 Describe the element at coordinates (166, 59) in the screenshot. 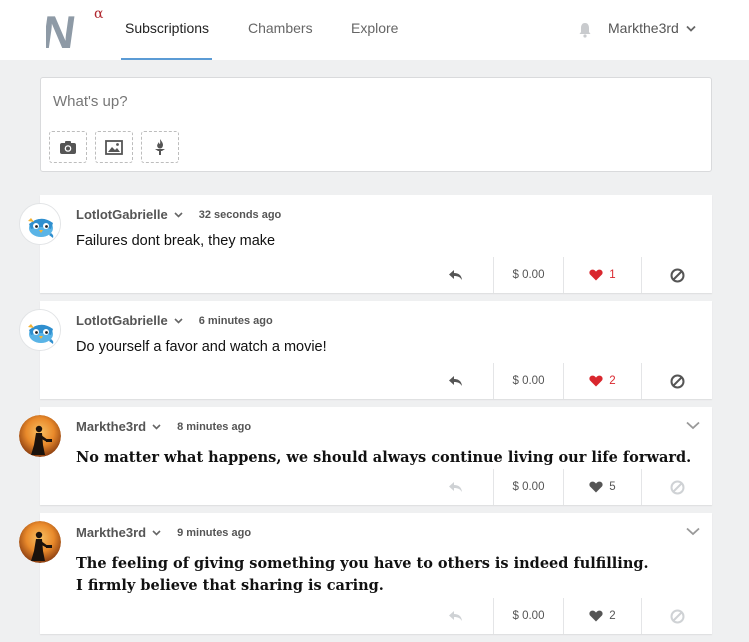

I see `active-tab-indicator` at that location.